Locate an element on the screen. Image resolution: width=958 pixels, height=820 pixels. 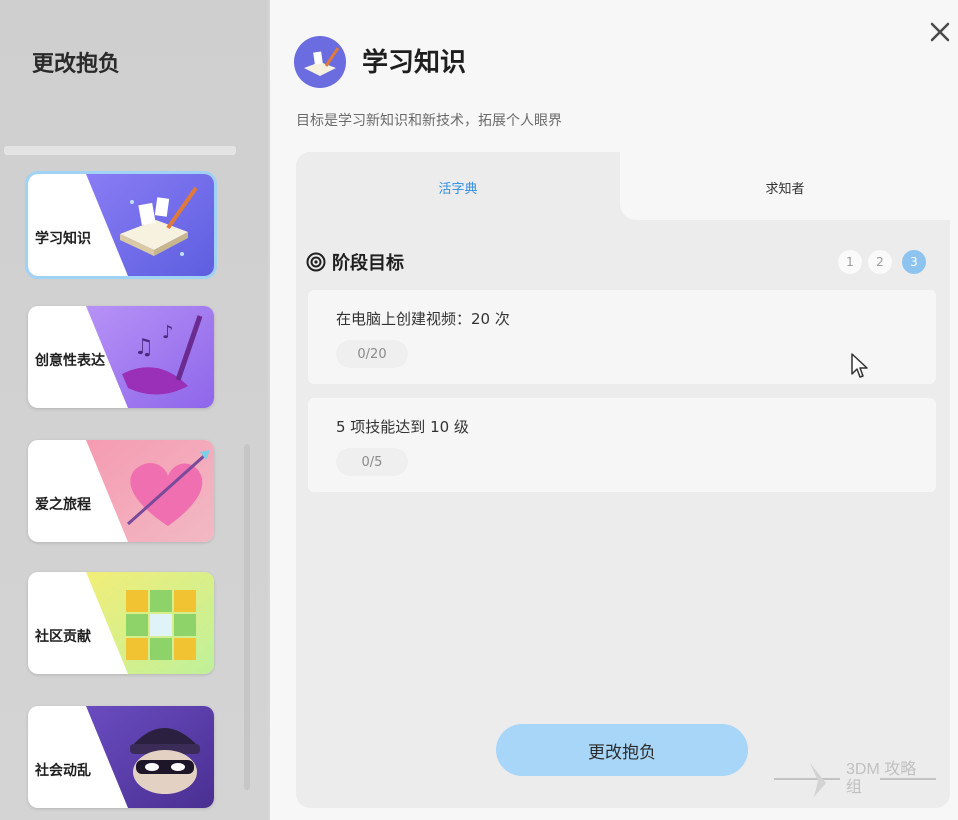
aspiration-card-love: 爱之旅程 is located at coordinates (121, 491).